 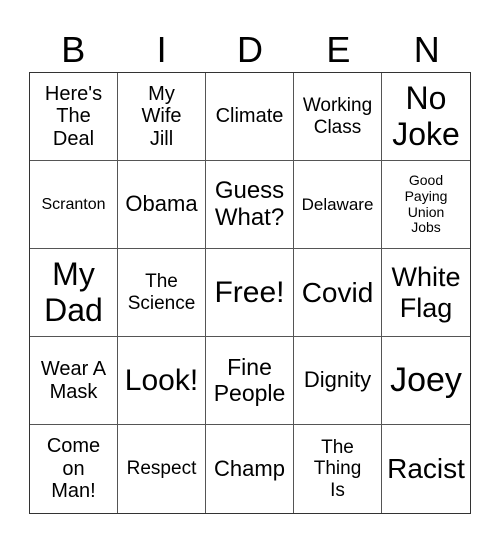 I want to click on bingo-cell: Dignity, so click(x=338, y=381).